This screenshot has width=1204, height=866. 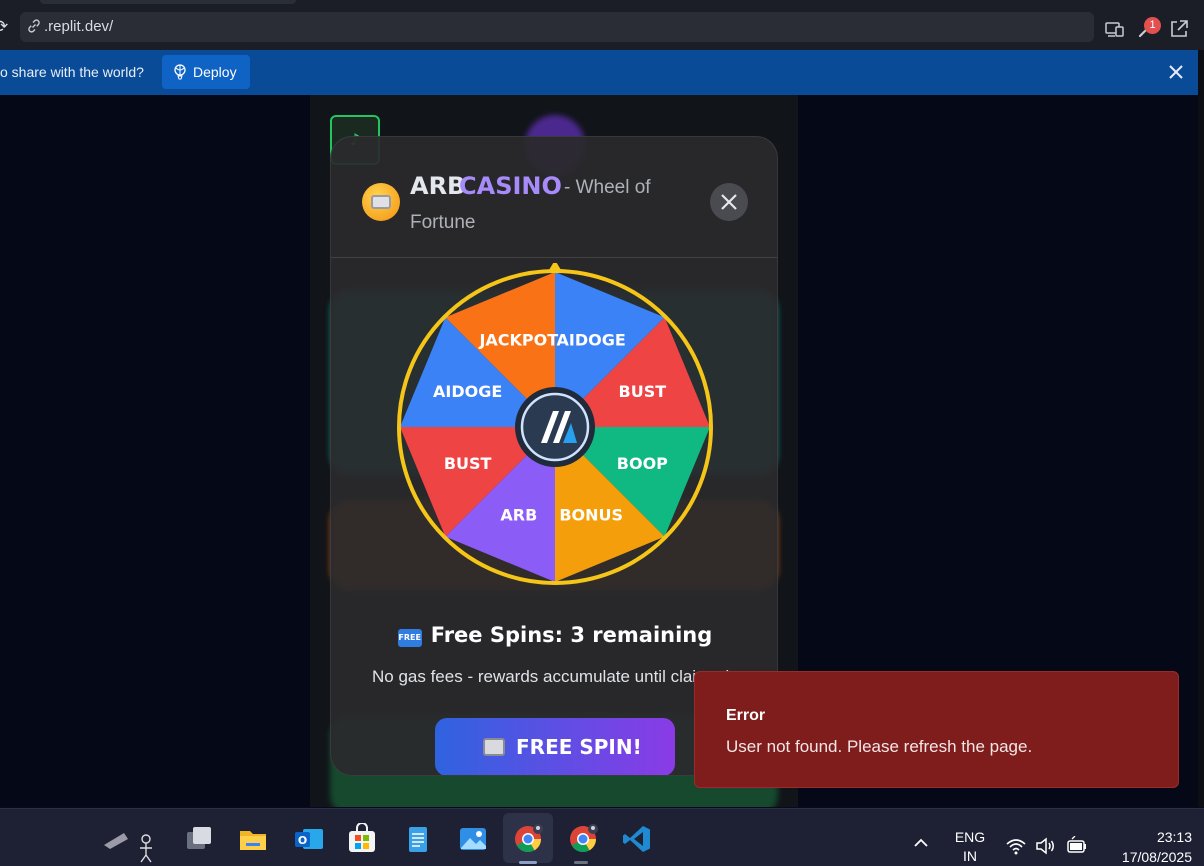 I want to click on toast-title: Error, so click(x=746, y=715).